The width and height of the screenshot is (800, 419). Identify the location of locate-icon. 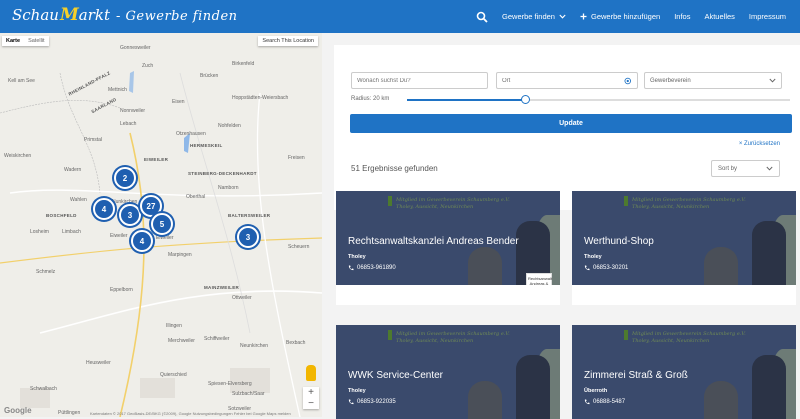
(628, 81).